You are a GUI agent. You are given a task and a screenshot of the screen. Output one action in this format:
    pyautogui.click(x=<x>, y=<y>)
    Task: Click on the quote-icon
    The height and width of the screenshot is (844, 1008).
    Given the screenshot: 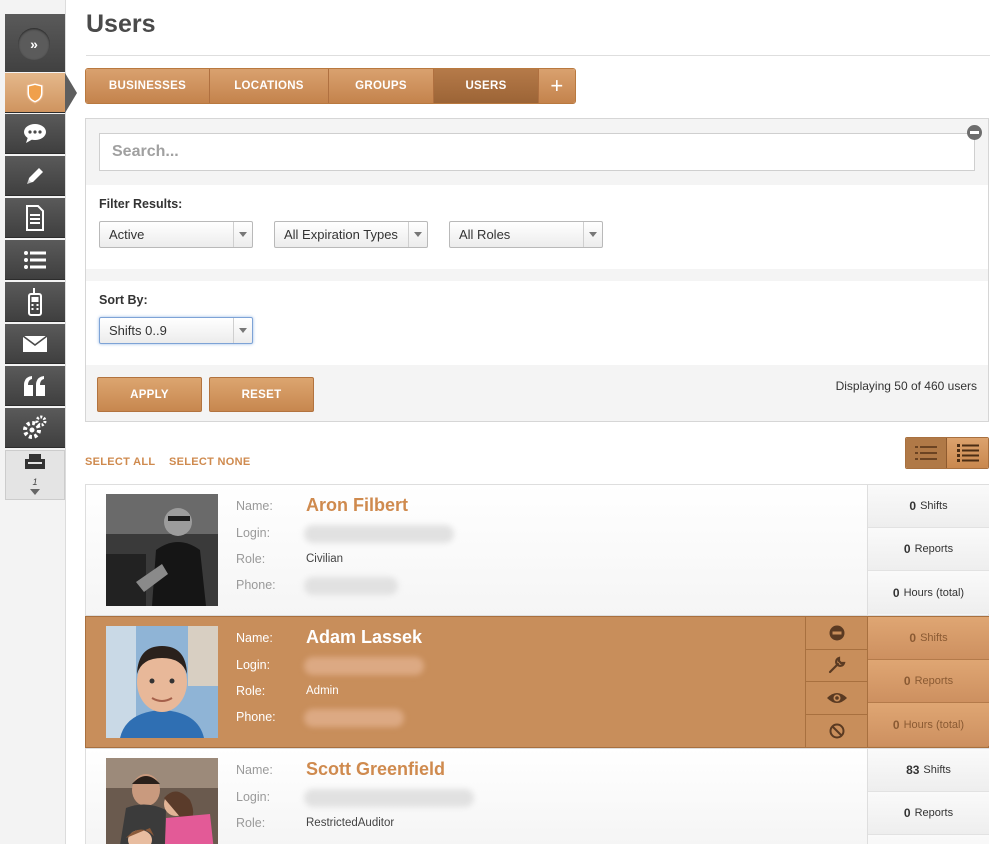 What is the action you would take?
    pyautogui.click(x=34, y=385)
    